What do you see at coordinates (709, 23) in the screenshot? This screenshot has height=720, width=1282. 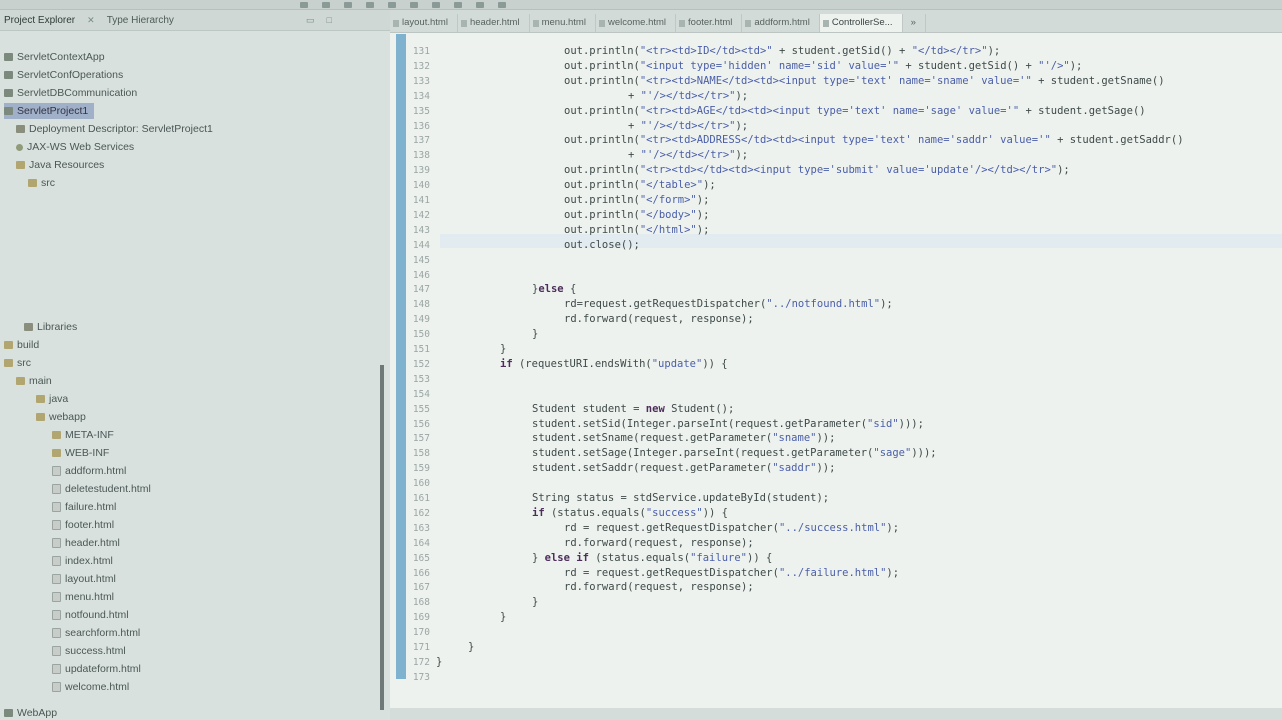 I see `editor-tab: footer.html` at bounding box center [709, 23].